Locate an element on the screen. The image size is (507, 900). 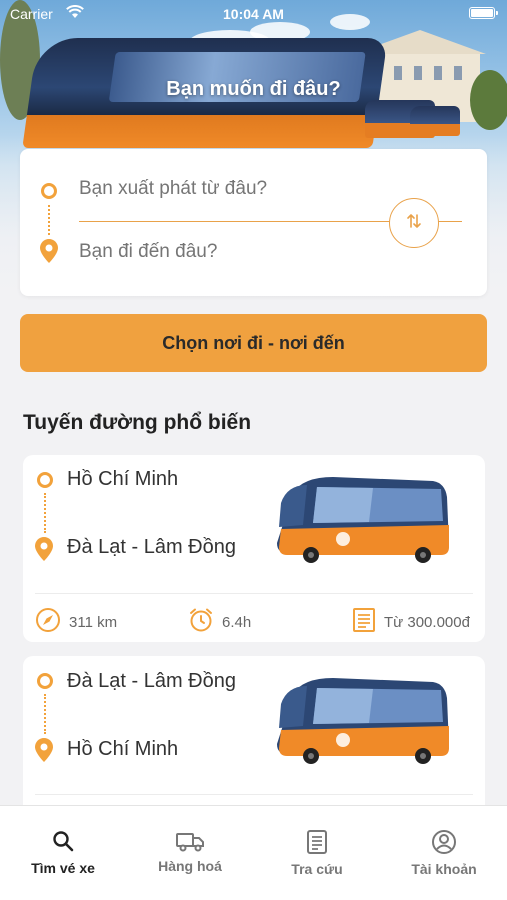
account-icon is located at coordinates (444, 842).